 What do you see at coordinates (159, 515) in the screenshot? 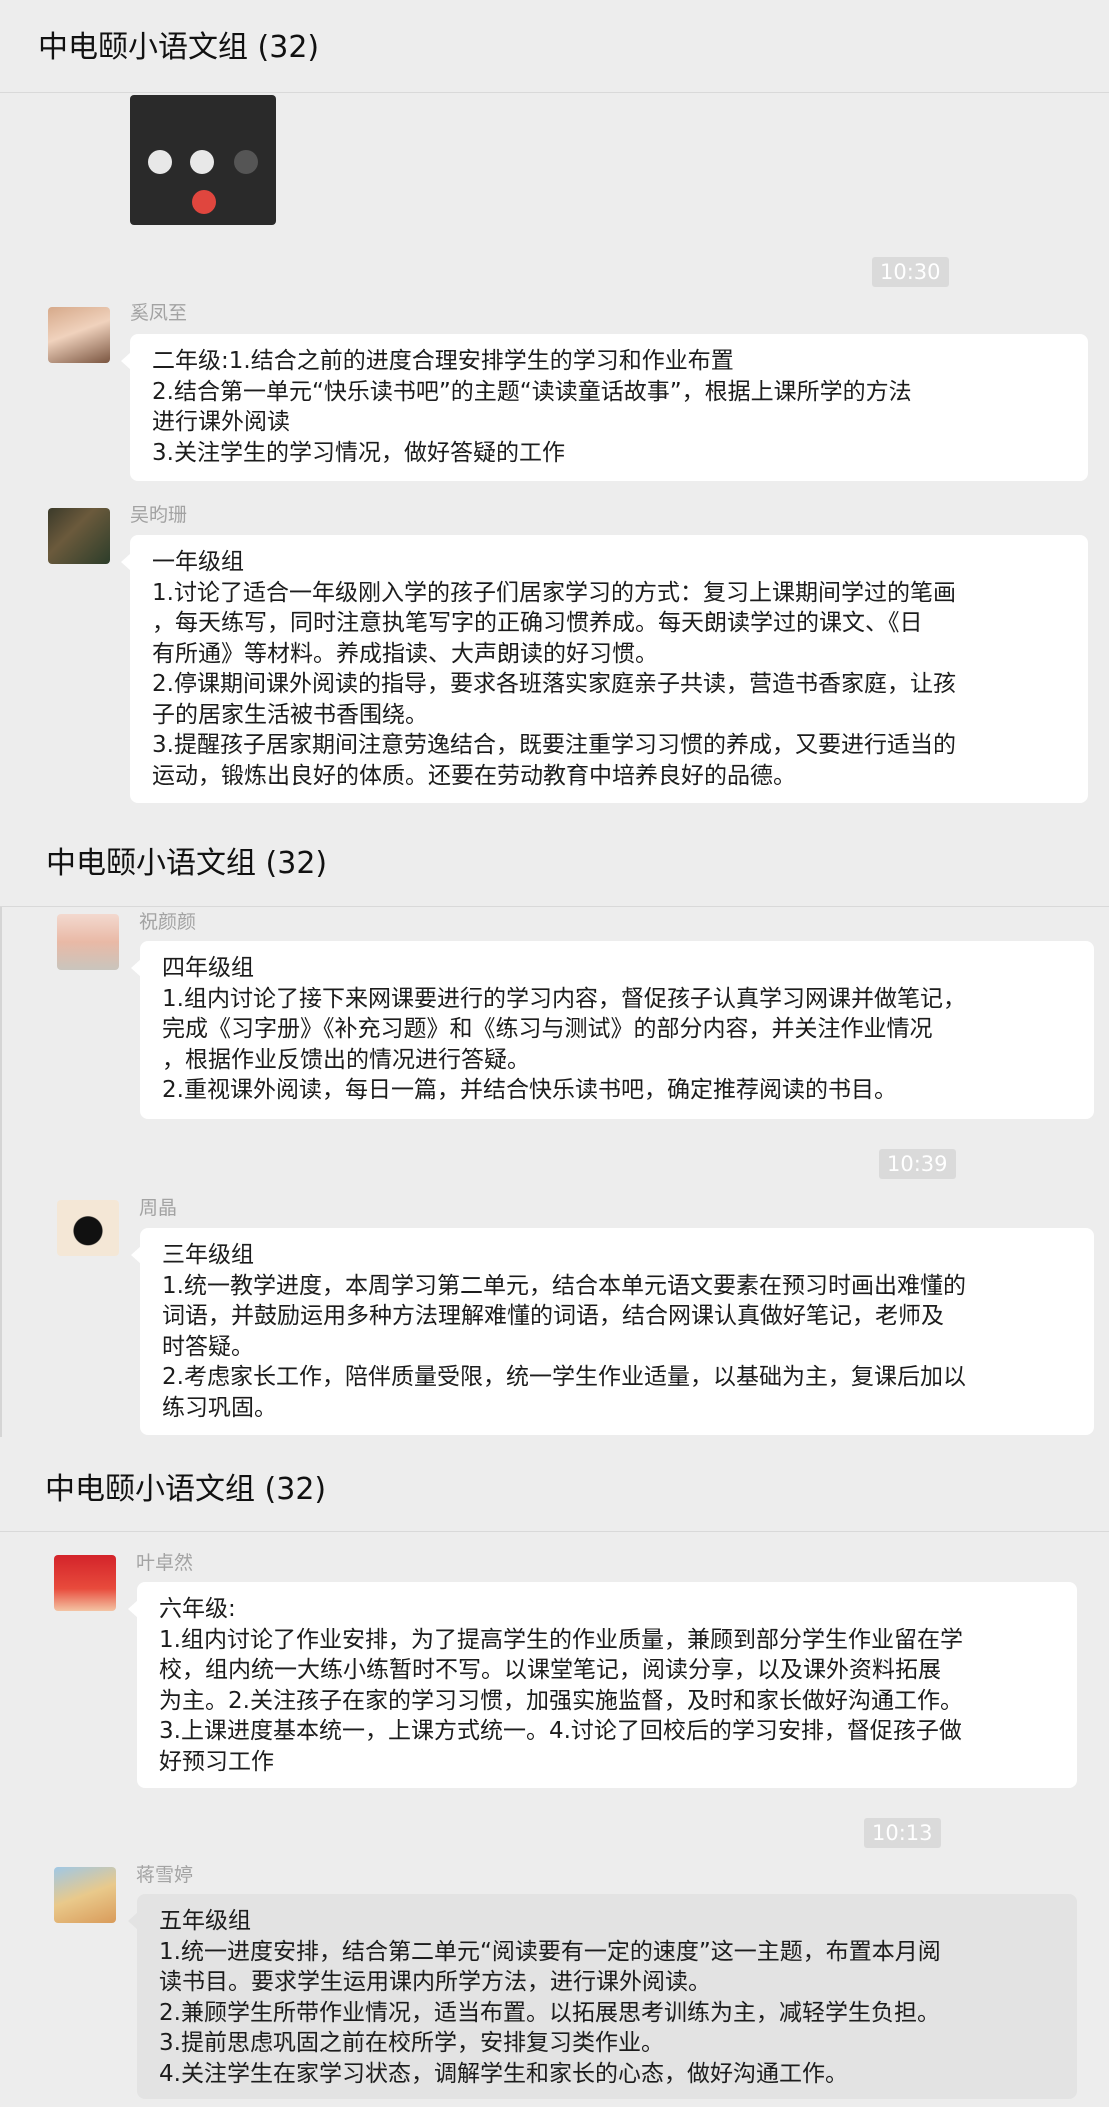
I see `sender-name: 吴昀珊` at bounding box center [159, 515].